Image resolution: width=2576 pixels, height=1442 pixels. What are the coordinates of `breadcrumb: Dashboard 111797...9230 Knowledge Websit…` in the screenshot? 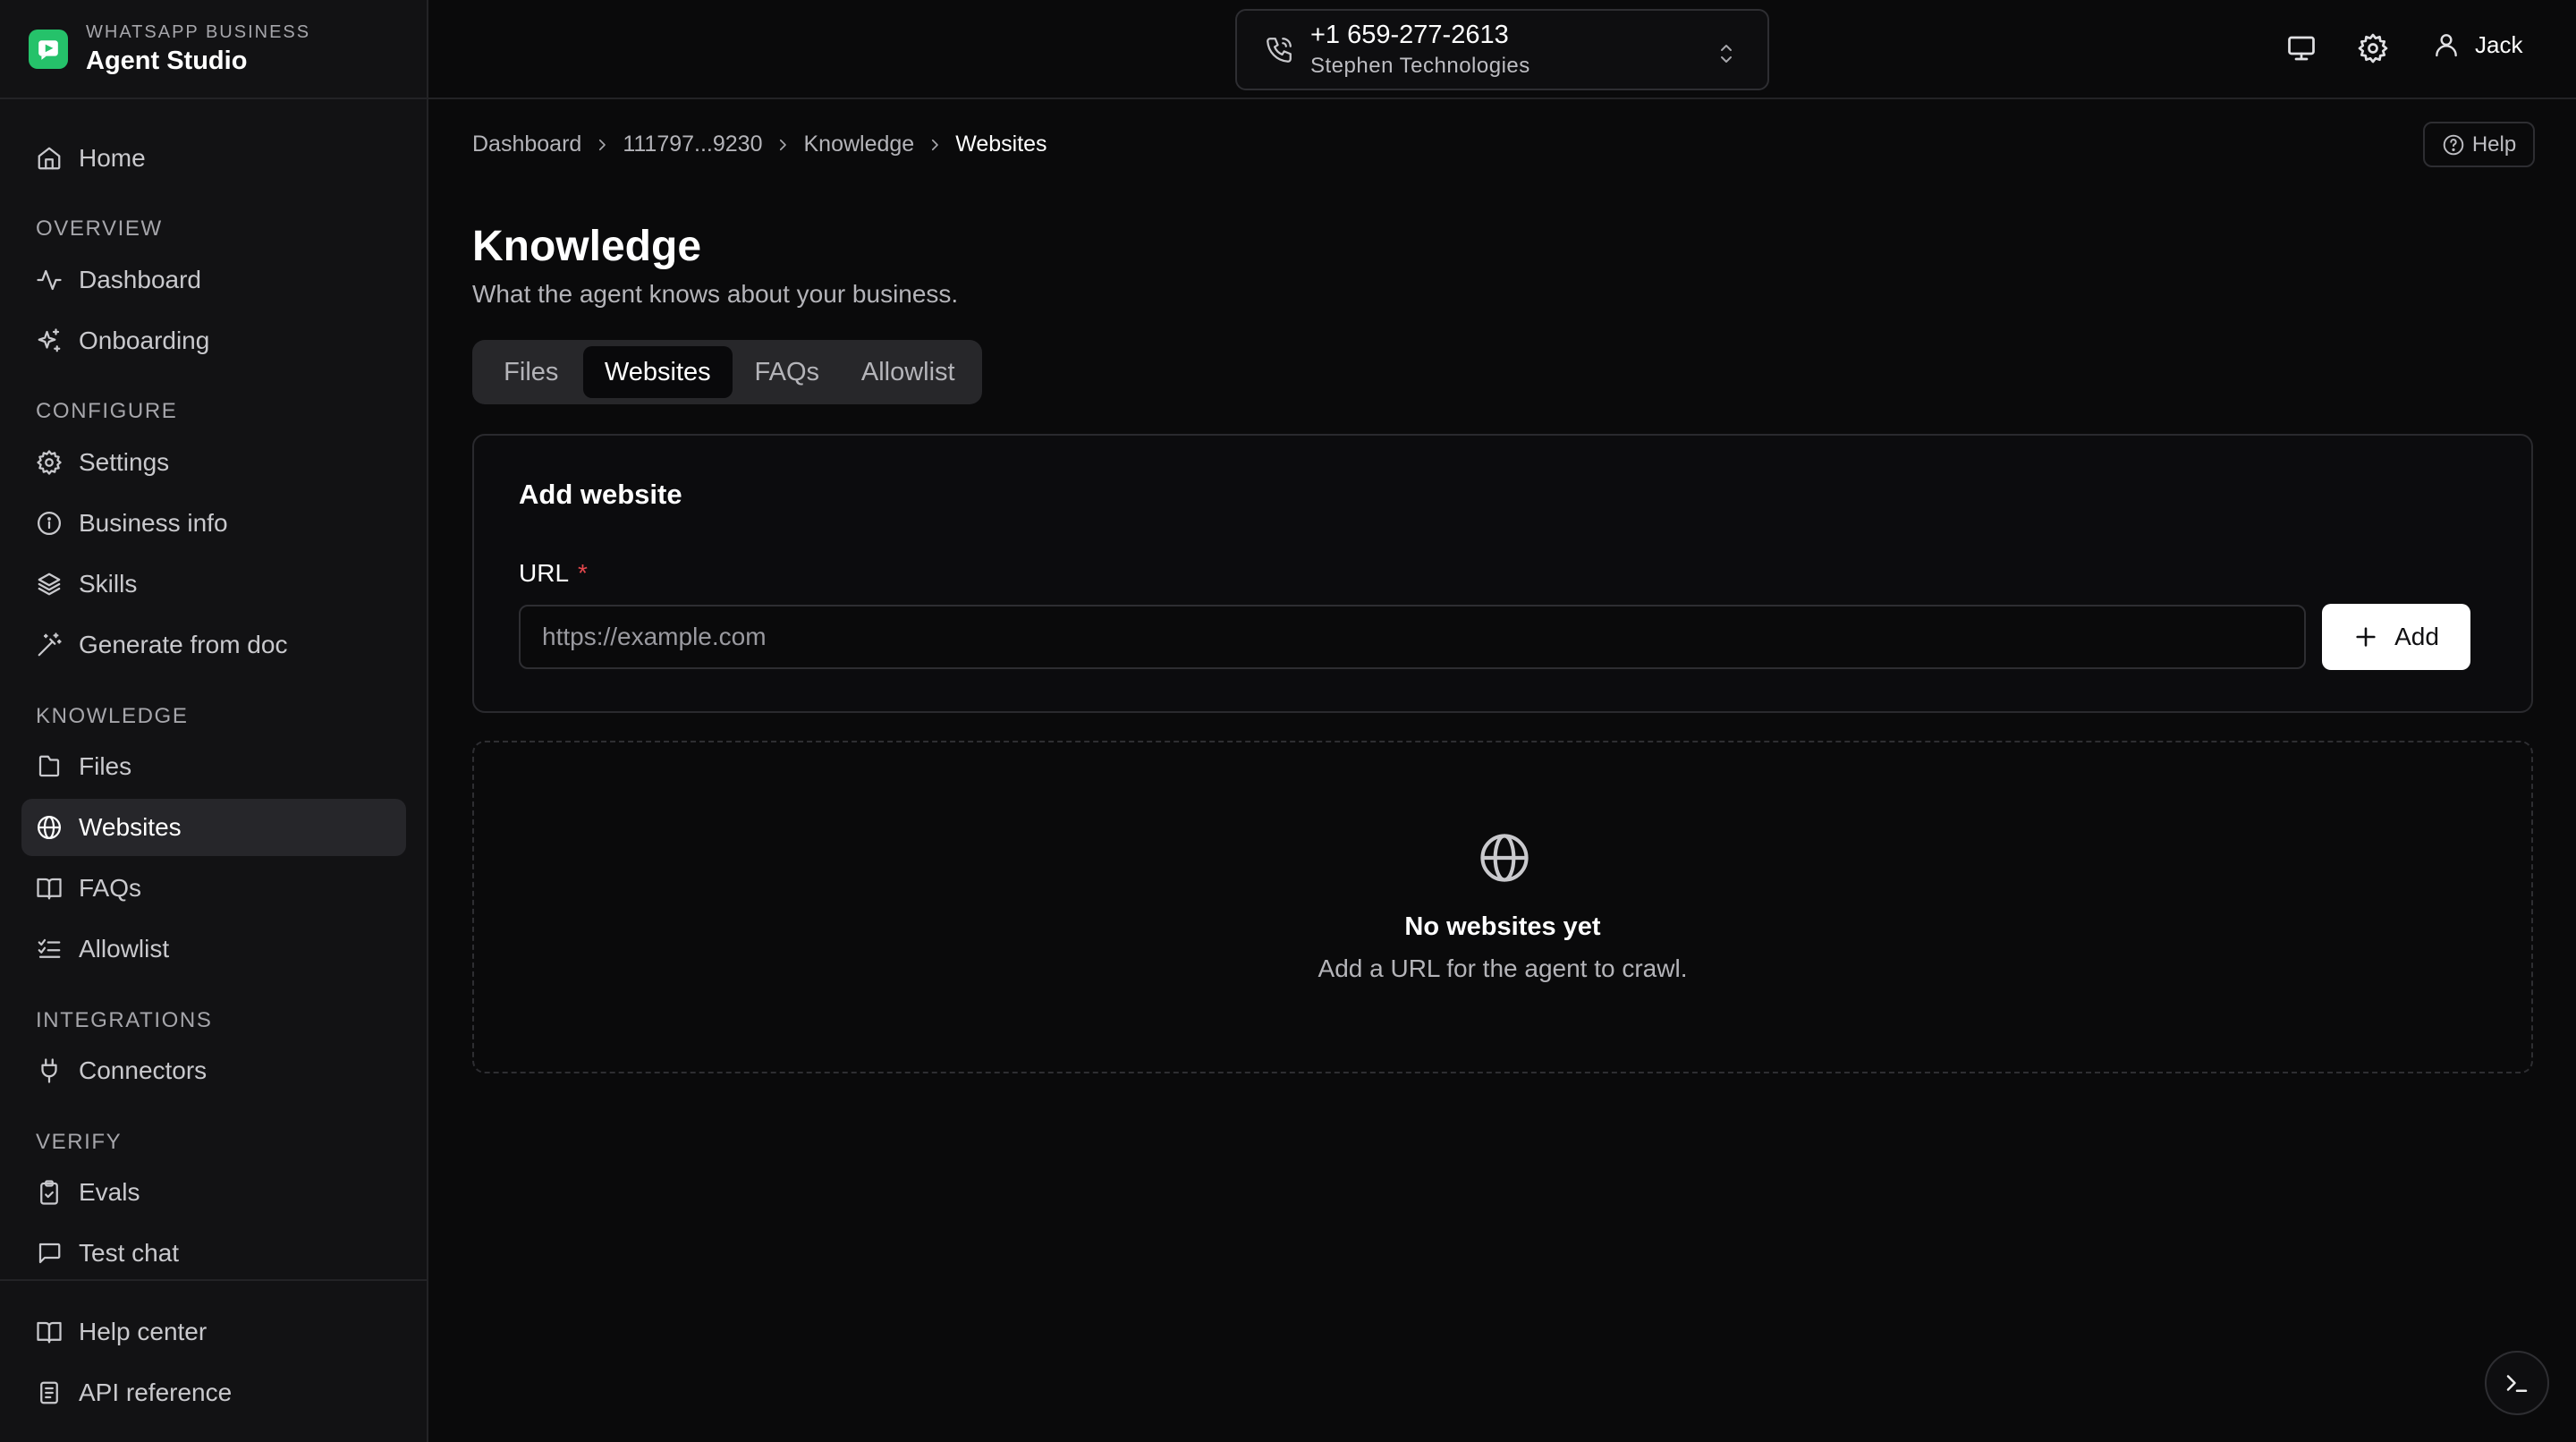 It's located at (759, 144).